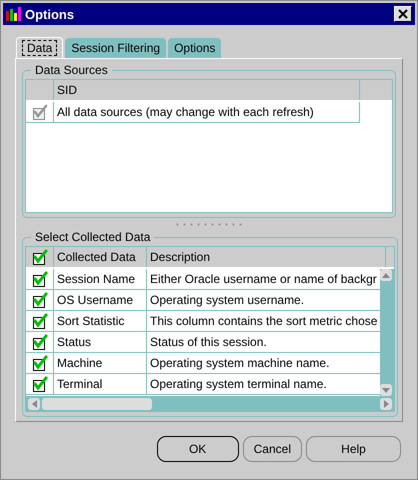 This screenshot has height=480, width=418. Describe the element at coordinates (195, 48) in the screenshot. I see `tab: Options` at that location.